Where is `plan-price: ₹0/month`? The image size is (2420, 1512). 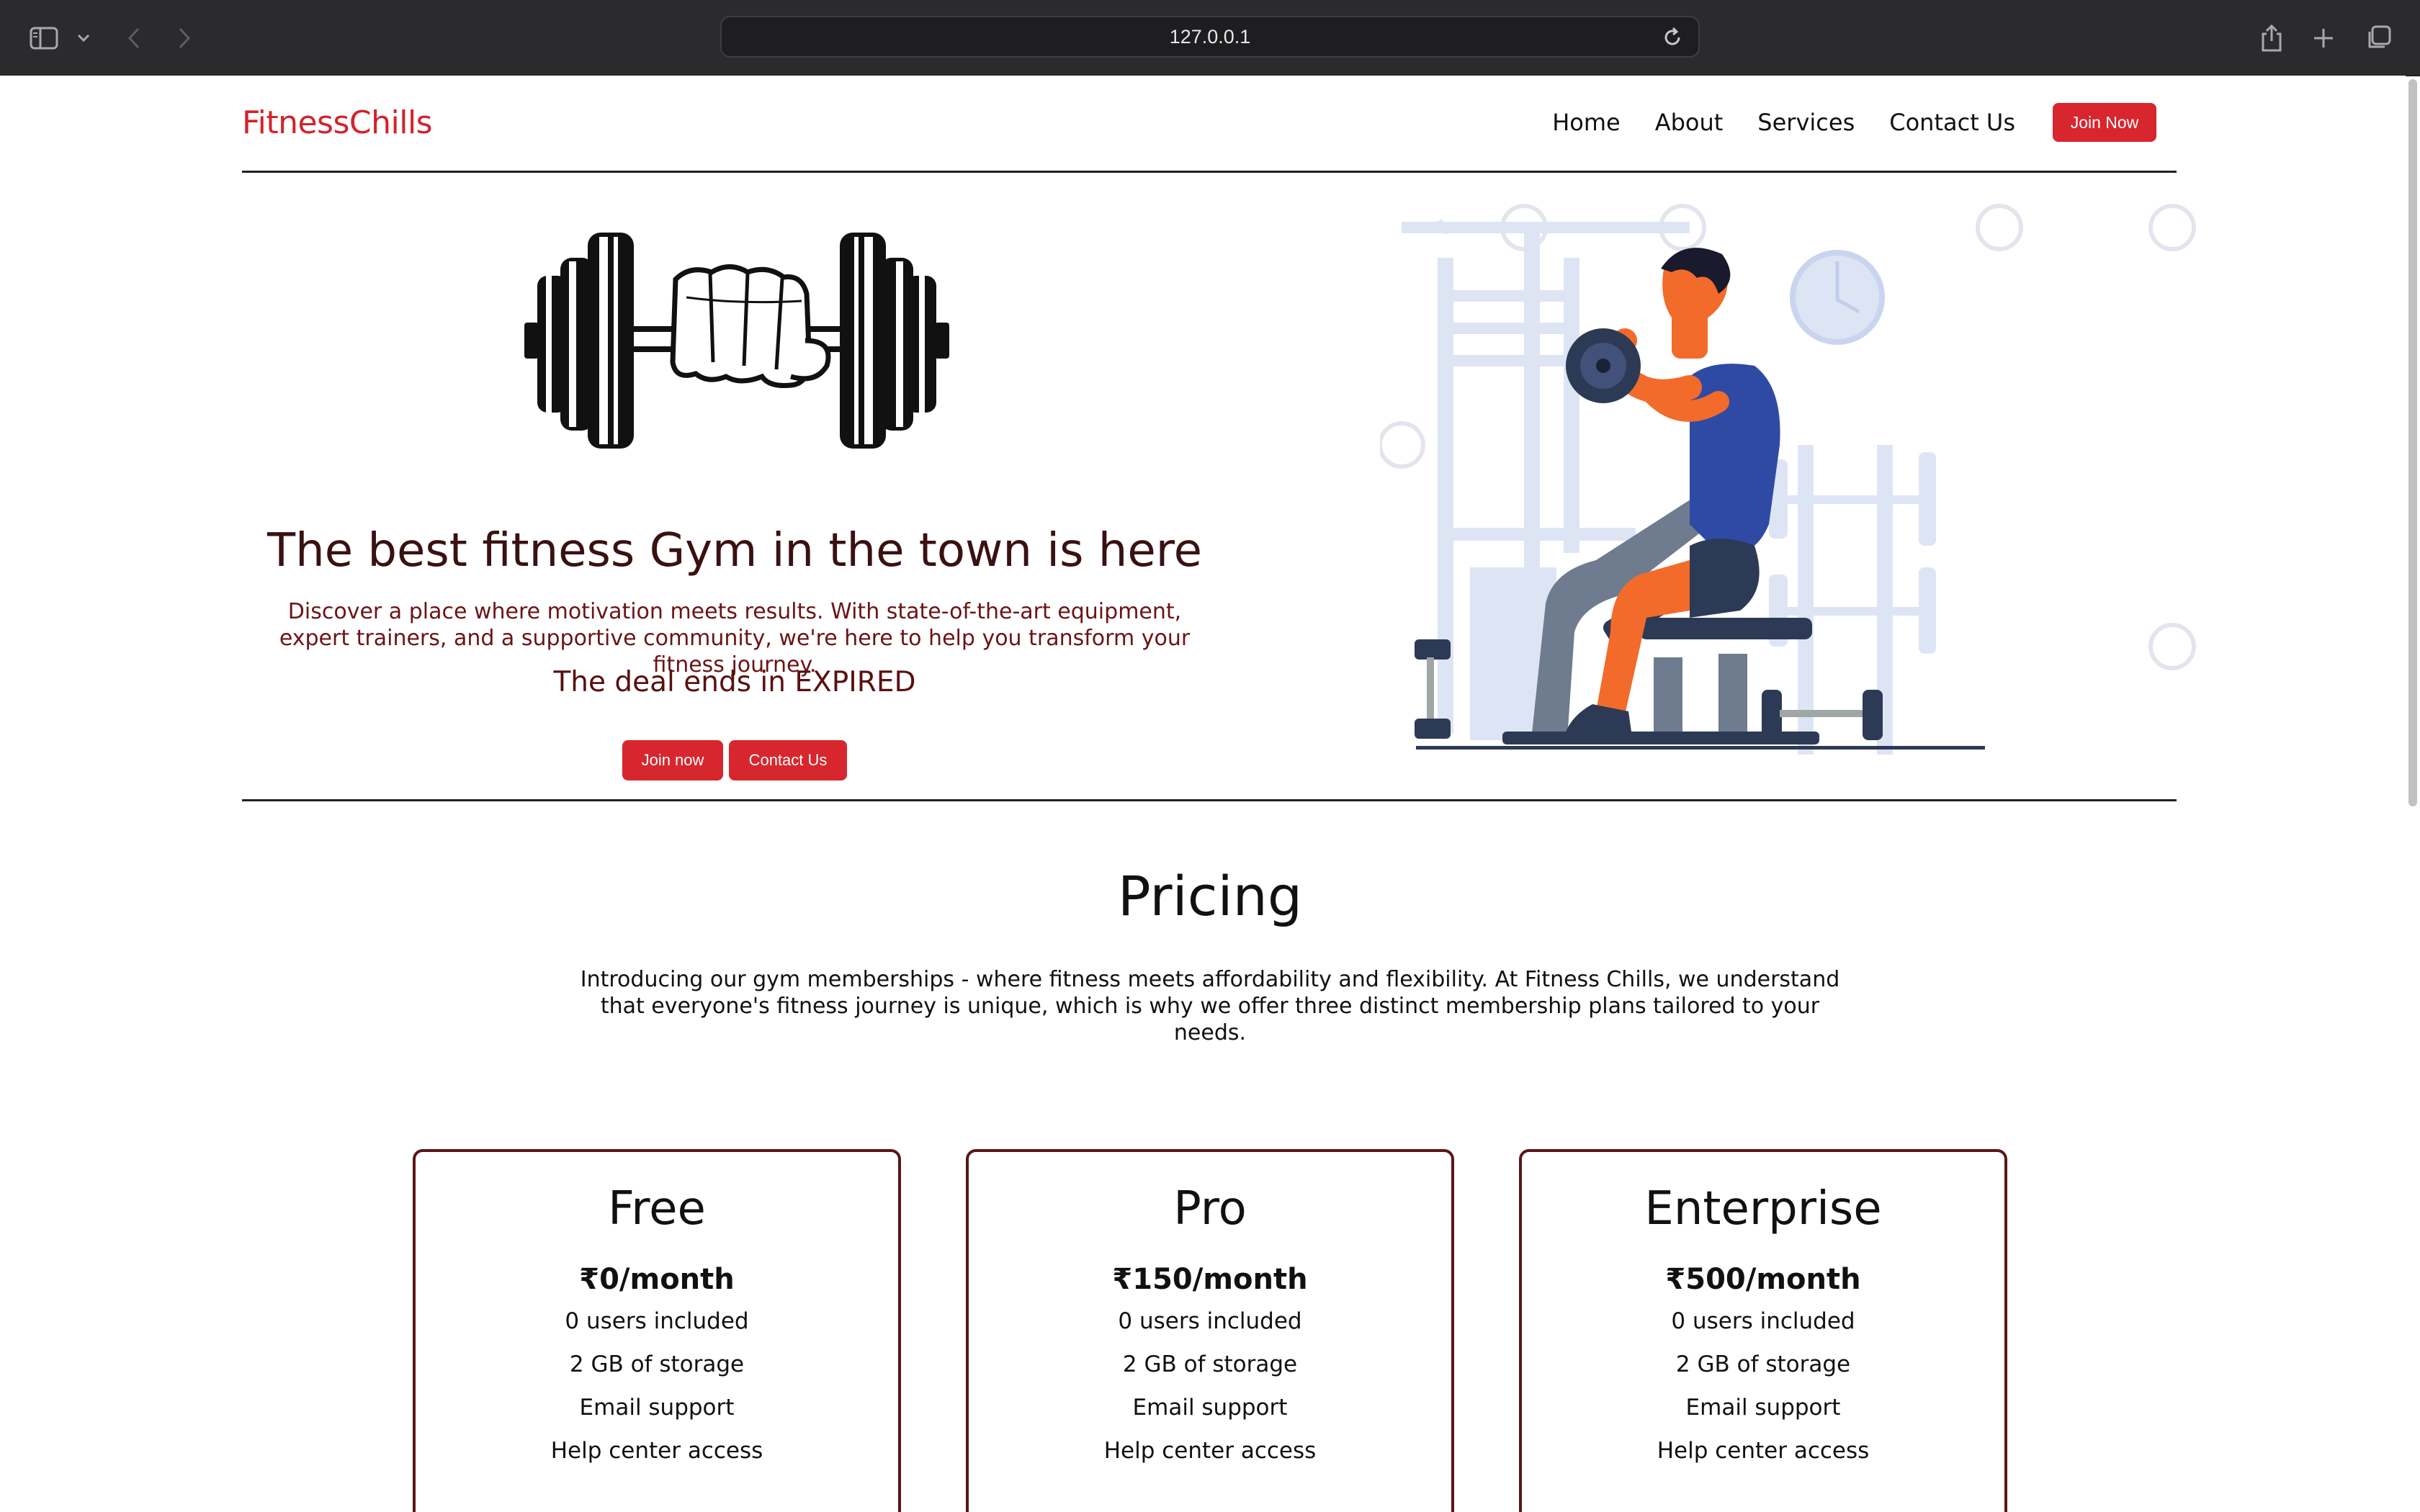
plan-price: ₹0/month is located at coordinates (657, 1279).